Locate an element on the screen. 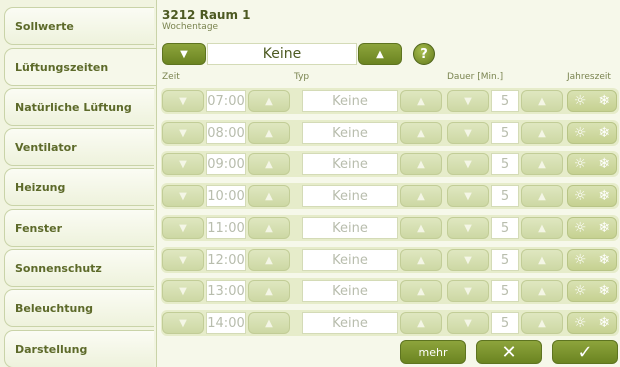 The height and width of the screenshot is (367, 620). help-button: ? is located at coordinates (424, 54).